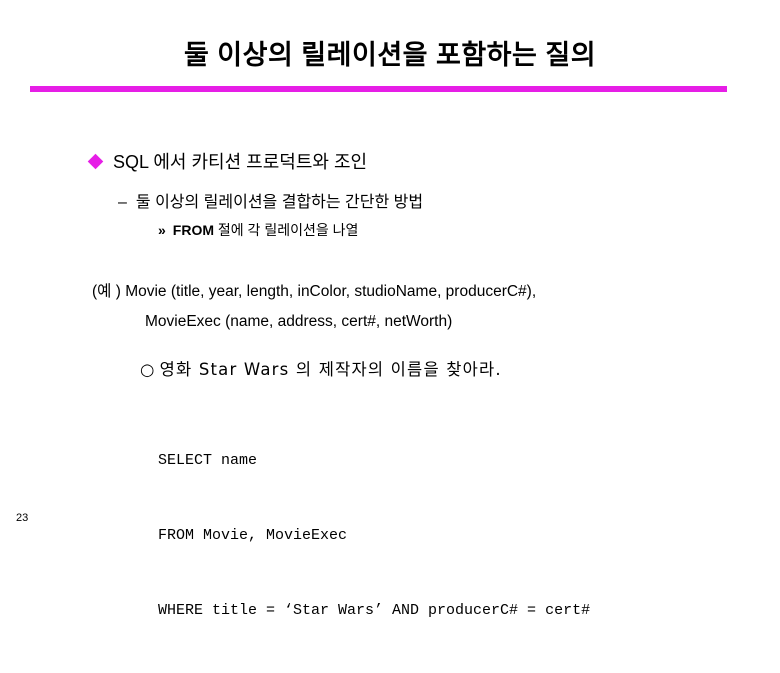 The image size is (780, 673). What do you see at coordinates (208, 460) in the screenshot?
I see `sql-line-select: SELECT name` at bounding box center [208, 460].